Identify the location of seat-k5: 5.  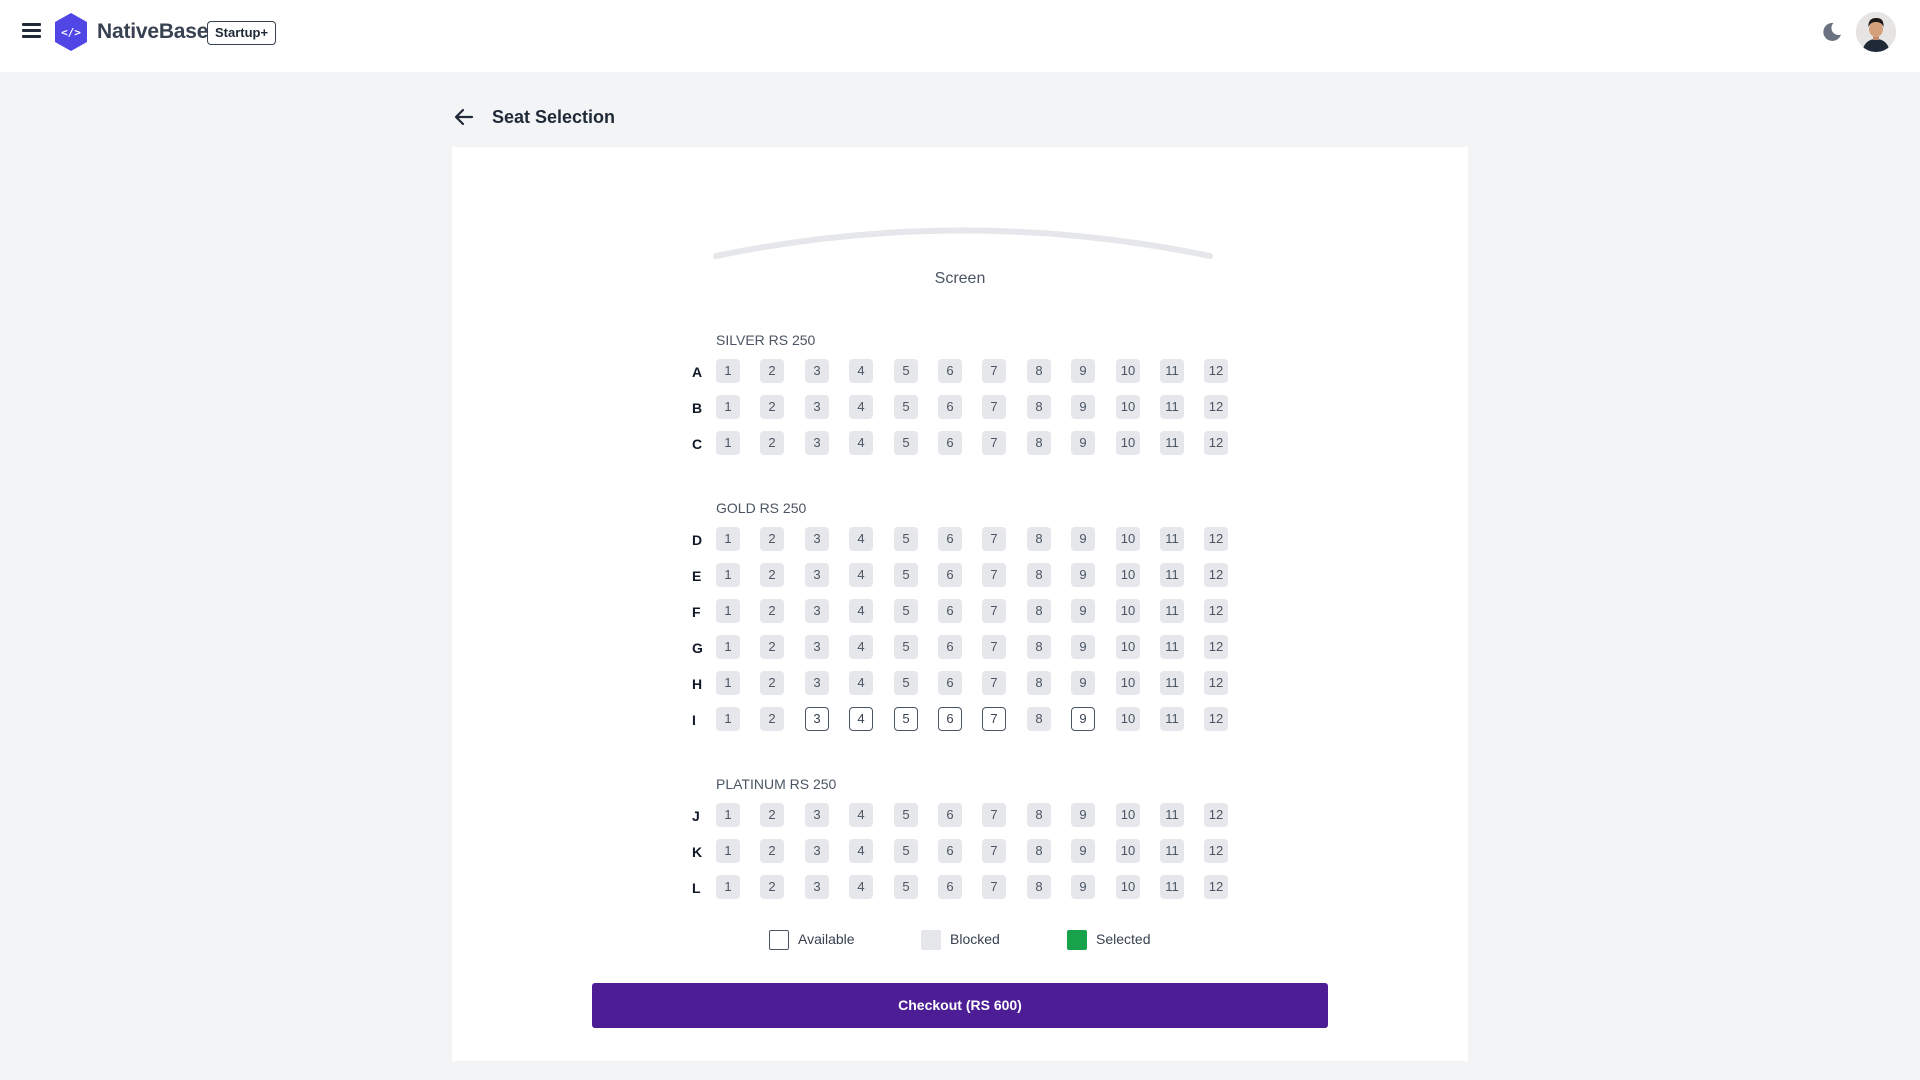
(906, 851).